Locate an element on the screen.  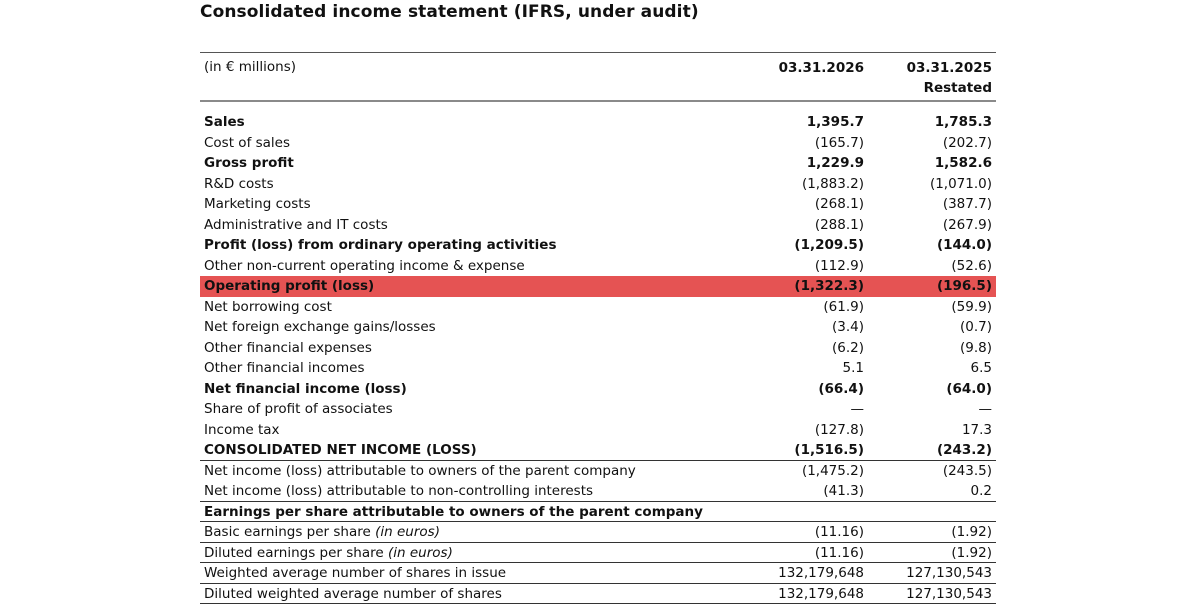
table-row: Share of profit of associates — — is located at coordinates (598, 409).